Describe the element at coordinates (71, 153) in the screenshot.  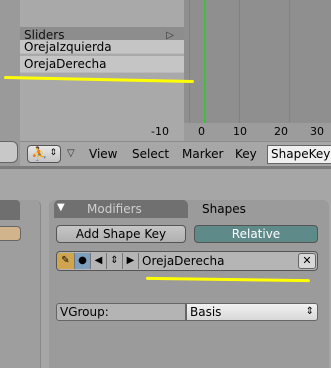
I see `collapse-menu-triangle-icon: ▽` at that location.